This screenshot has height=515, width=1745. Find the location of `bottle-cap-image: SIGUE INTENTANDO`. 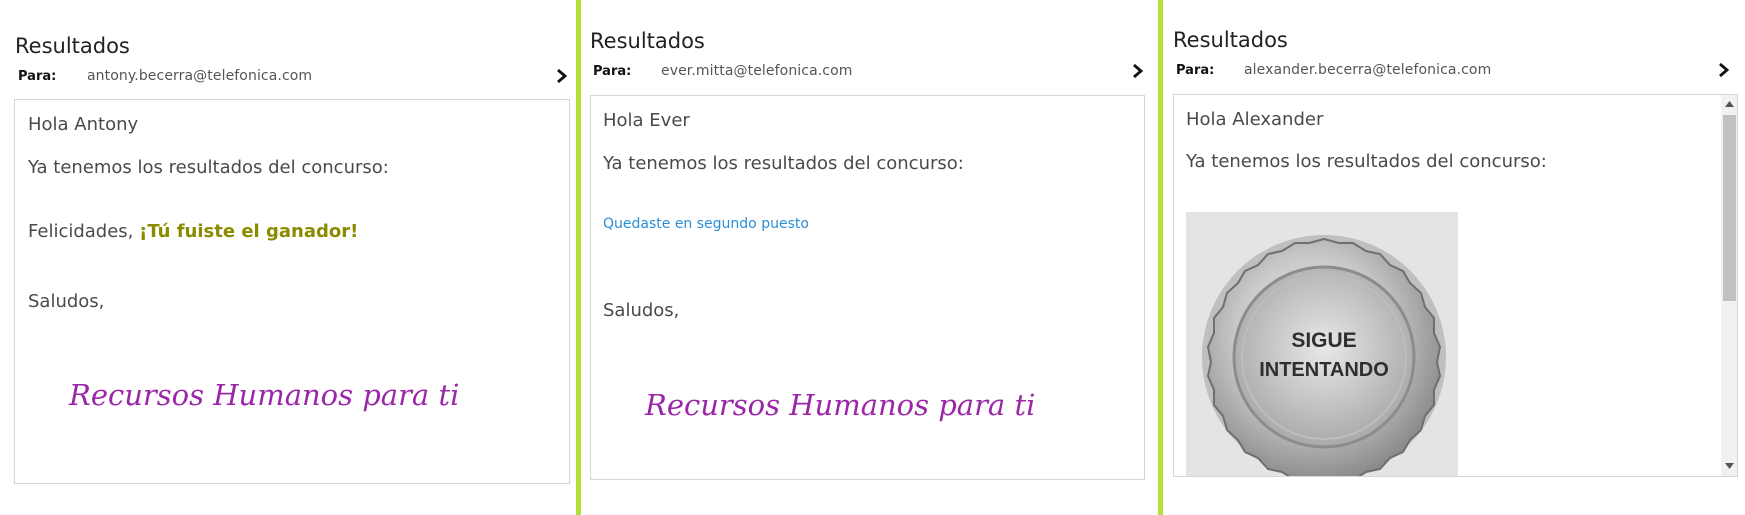

bottle-cap-image: SIGUE INTENTANDO is located at coordinates (1322, 344).